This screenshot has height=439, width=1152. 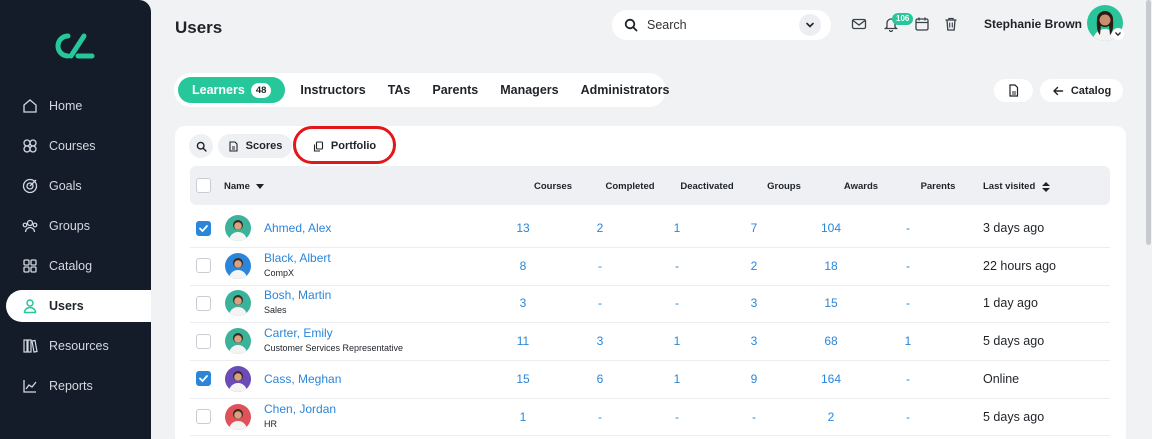 I want to click on column-header-groups: Groups, so click(x=784, y=186).